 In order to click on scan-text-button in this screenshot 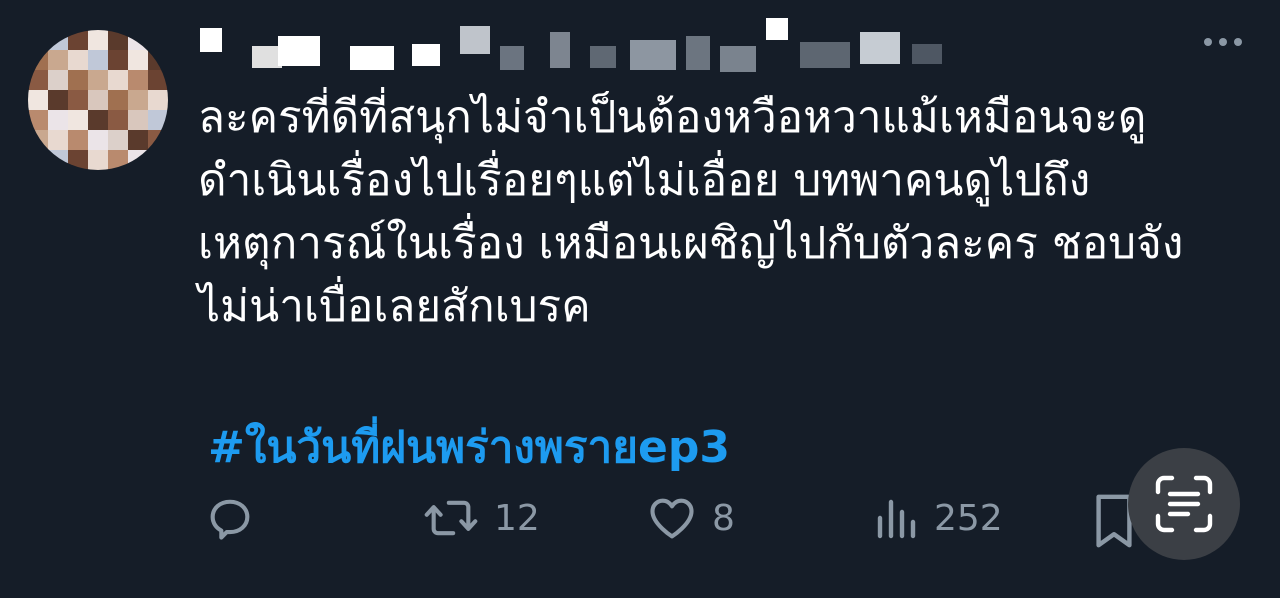, I will do `click(1184, 504)`.